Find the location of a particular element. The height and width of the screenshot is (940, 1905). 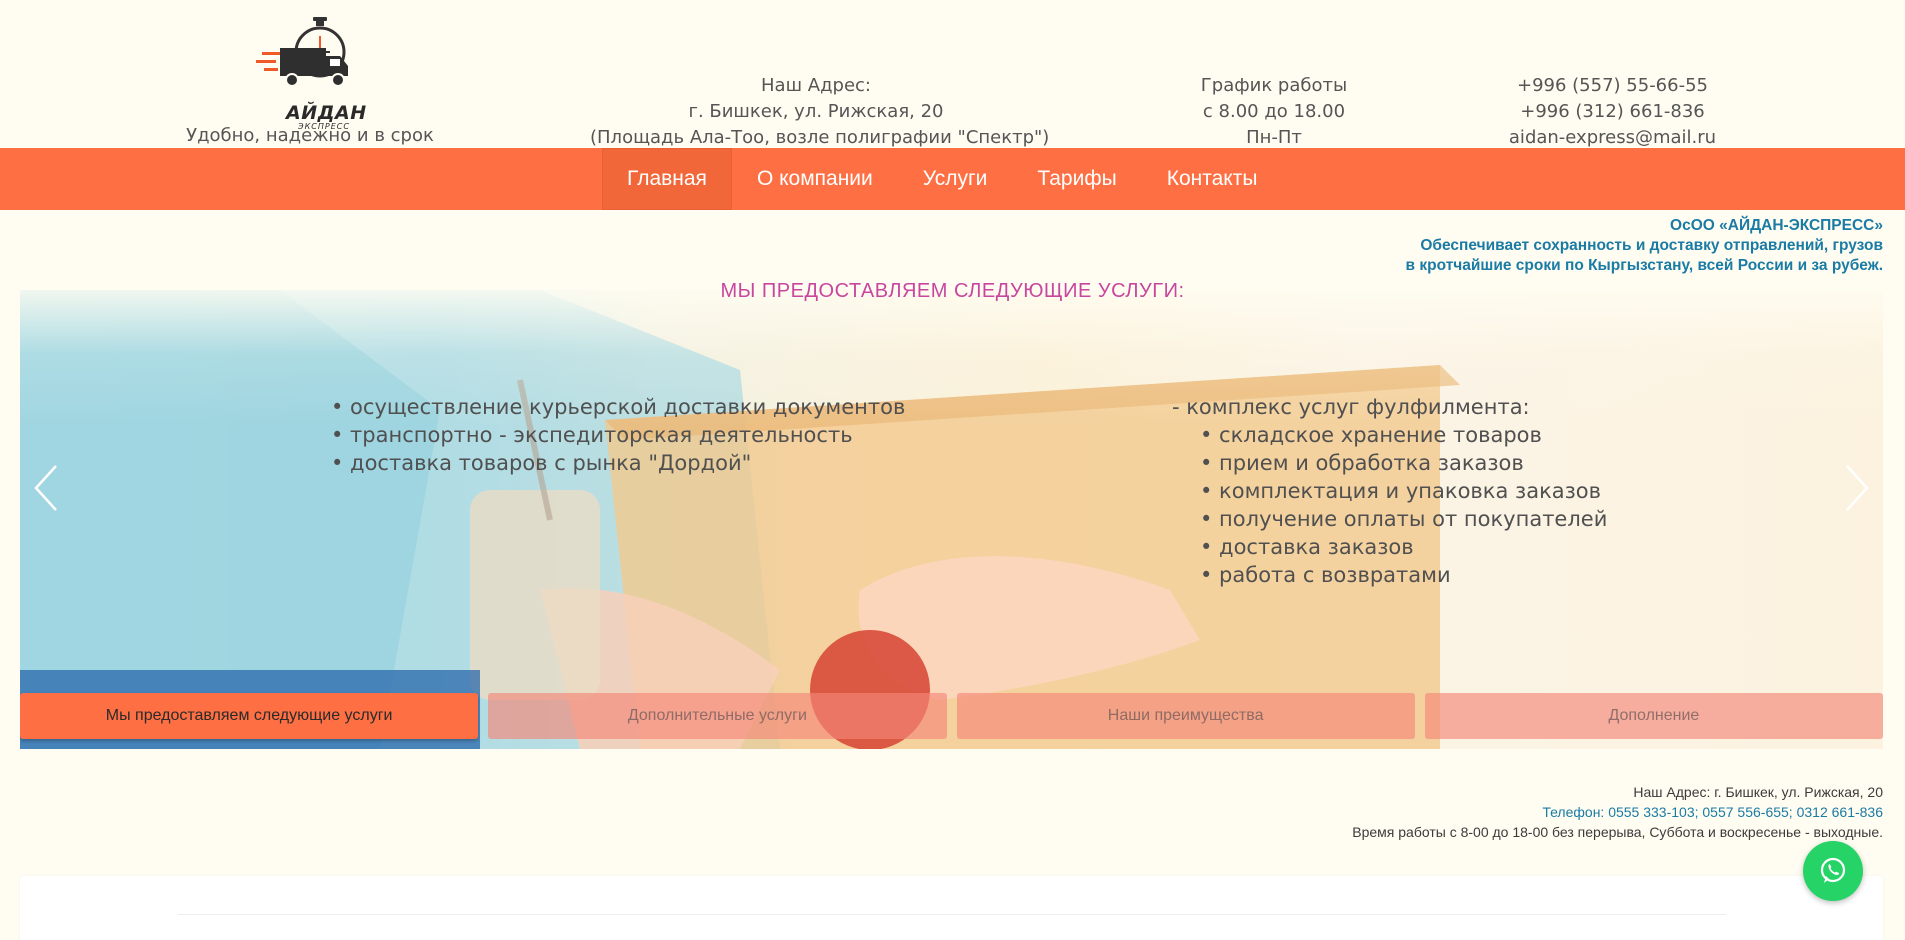

whatsapp-icon is located at coordinates (1833, 870).